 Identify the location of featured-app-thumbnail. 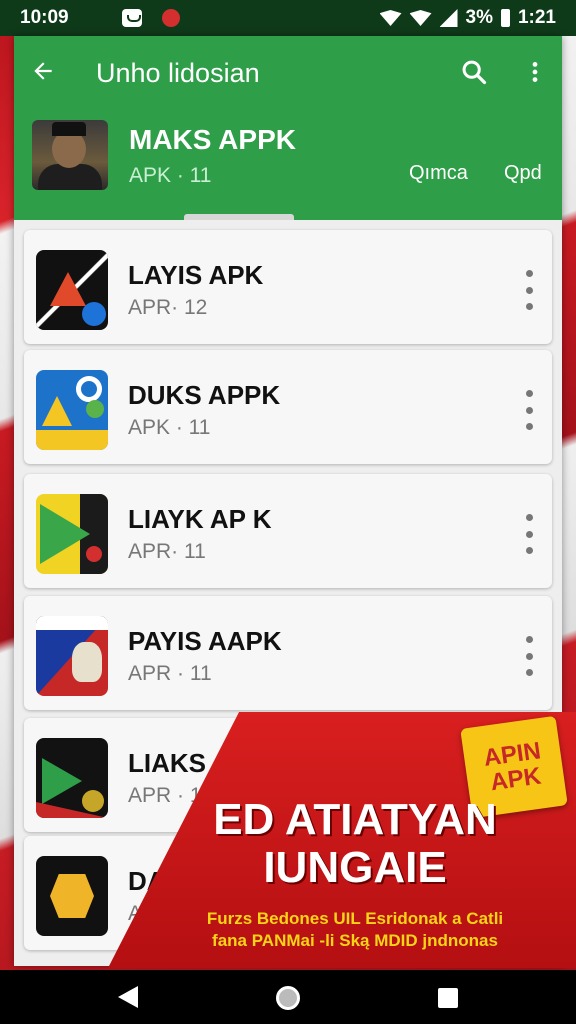
(70, 155).